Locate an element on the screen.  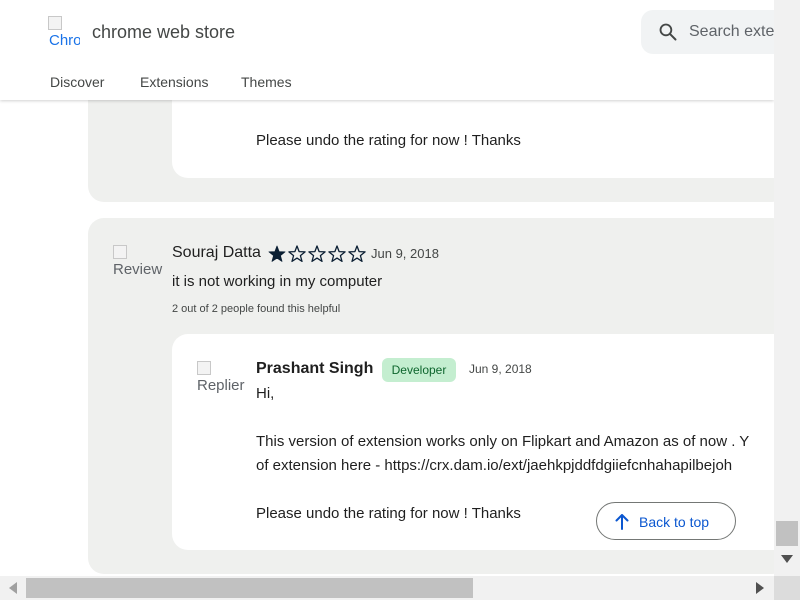
review-date: Jun 9, 2018 is located at coordinates (405, 253).